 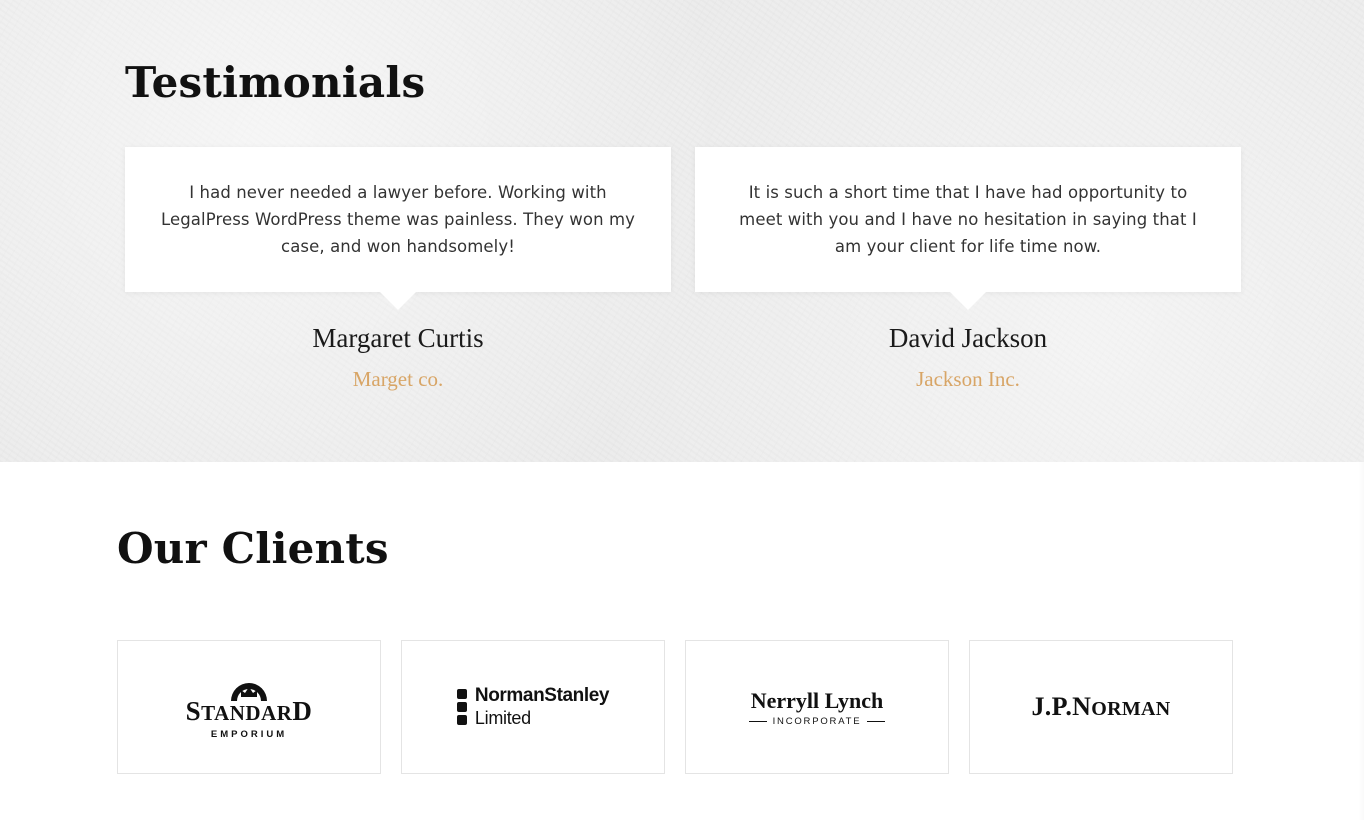 I want to click on nerryll-lynch-subtitle: INCORPORATE, so click(x=817, y=721).